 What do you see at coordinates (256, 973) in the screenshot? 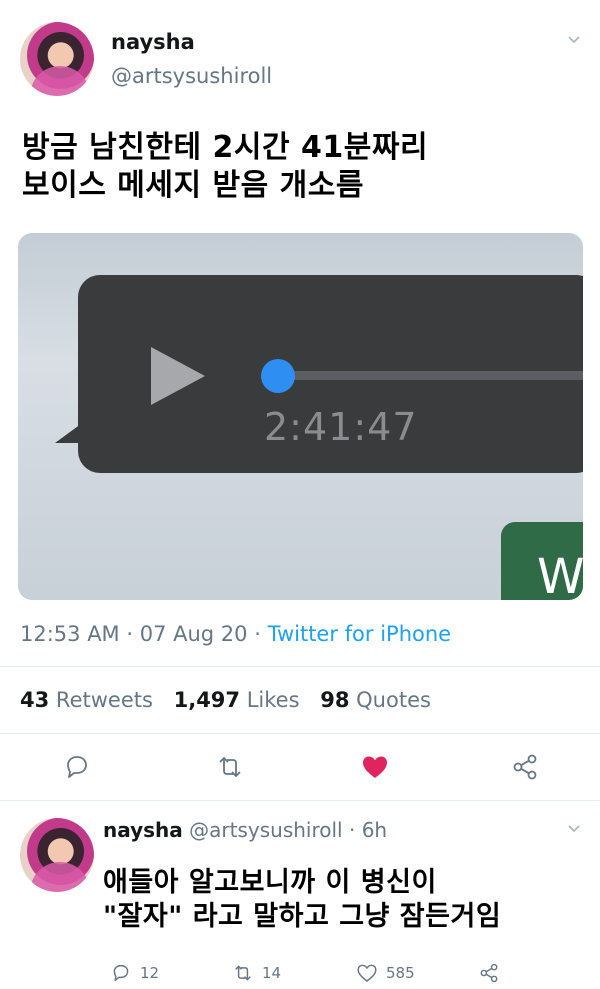
I see `retweet-action: 14` at bounding box center [256, 973].